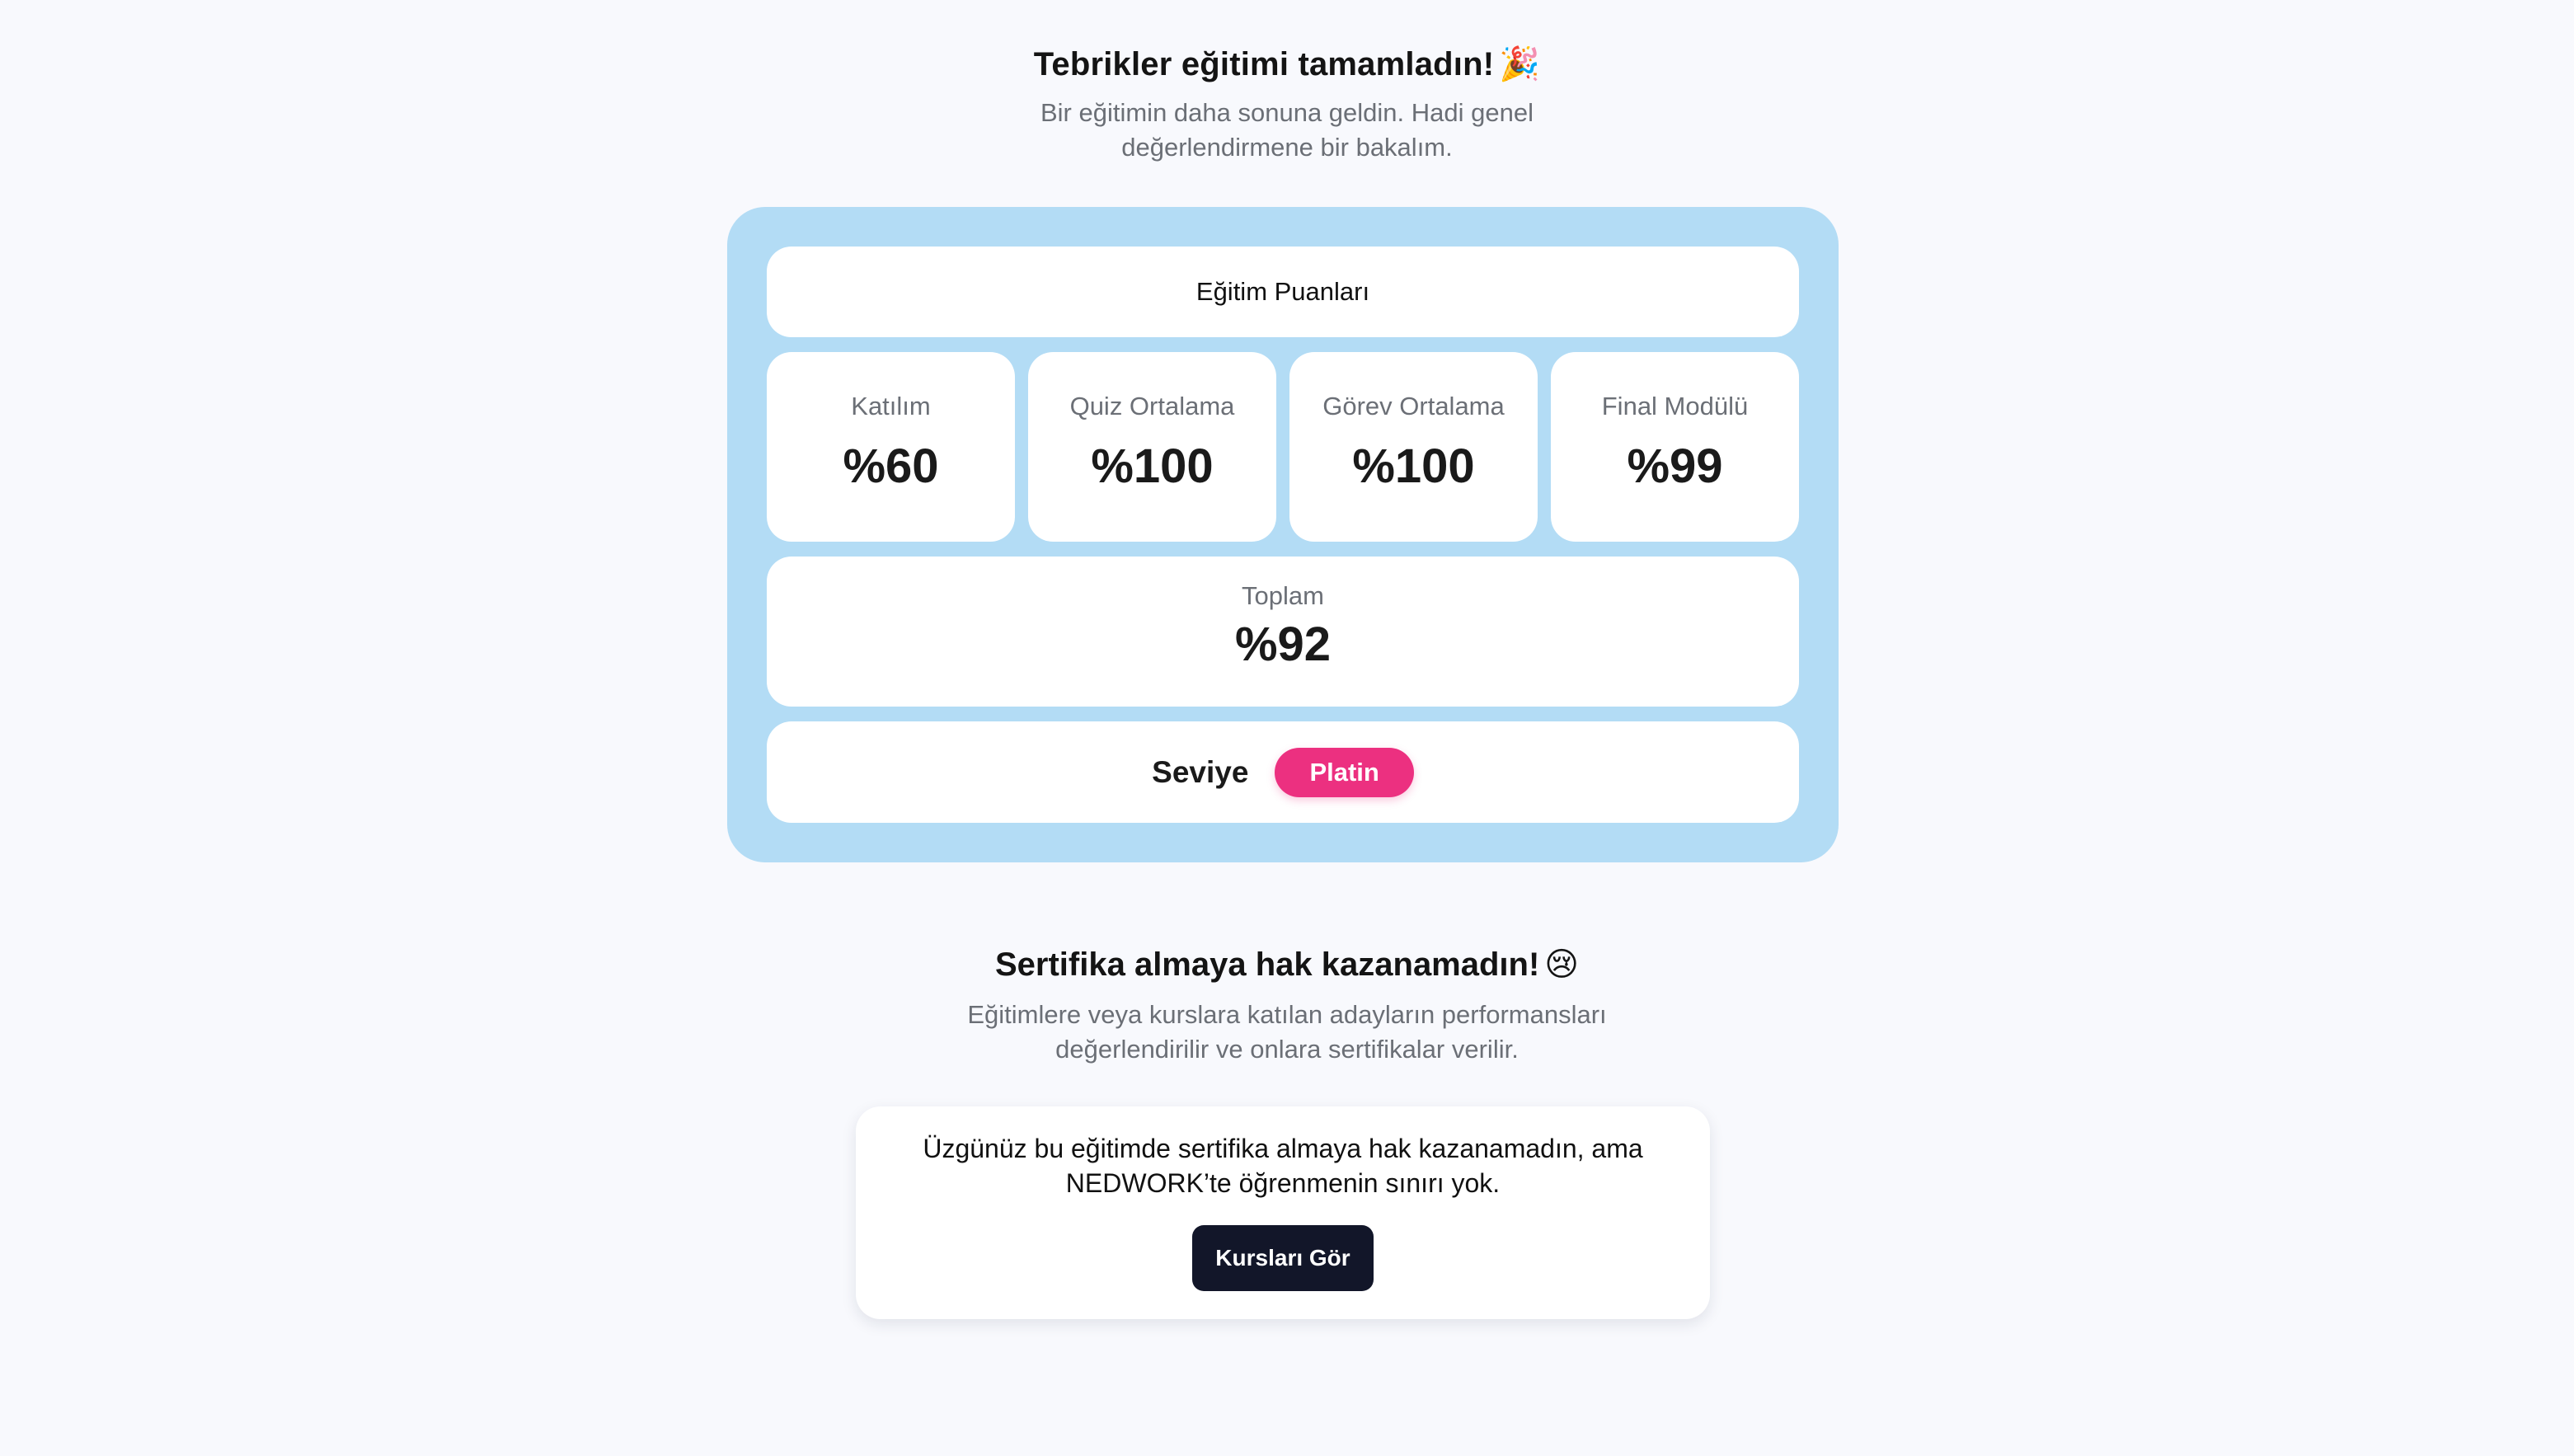 This screenshot has height=1456, width=2574. I want to click on page-title-text: Tebrikler eğitimi tamamladın!, so click(1264, 64).